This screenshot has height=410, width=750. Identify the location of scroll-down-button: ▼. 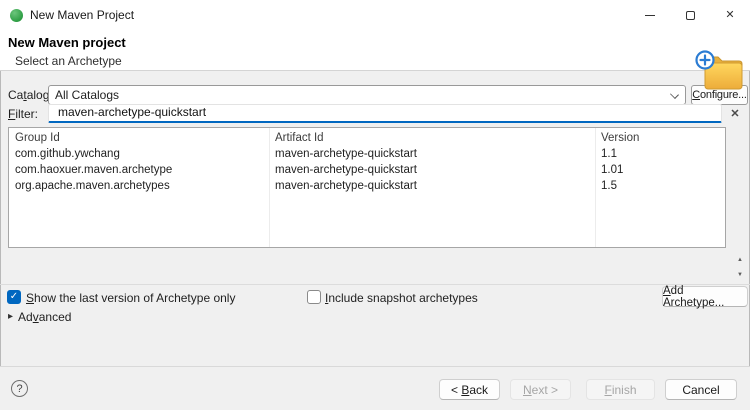
(740, 274).